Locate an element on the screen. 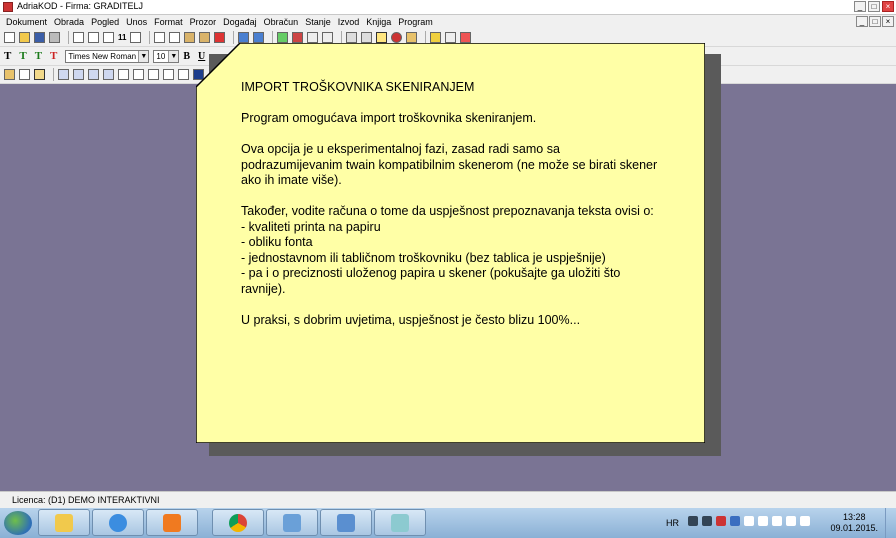 Image resolution: width=896 pixels, height=538 pixels. heading-1-icon is located at coordinates (63, 74).